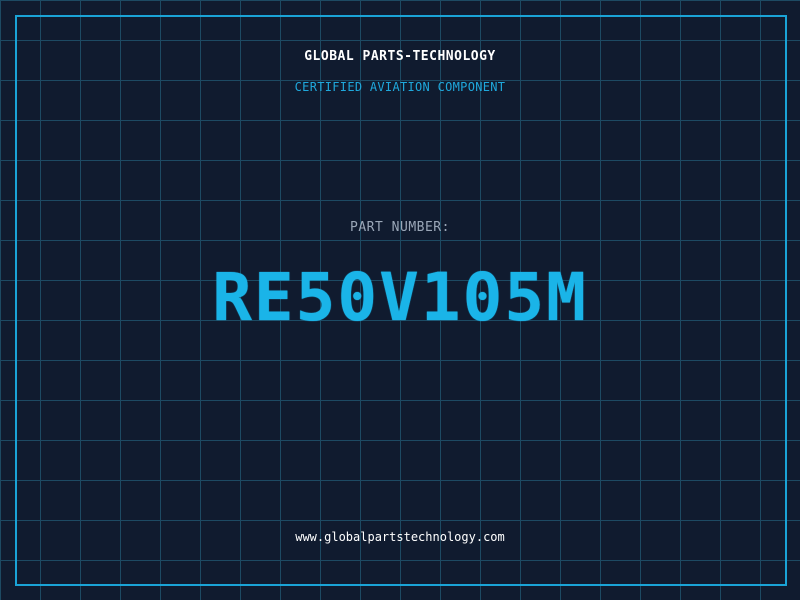  Describe the element at coordinates (400, 56) in the screenshot. I see `brand-name: GLOBAL PARTS-TECHNOLOGY` at that location.